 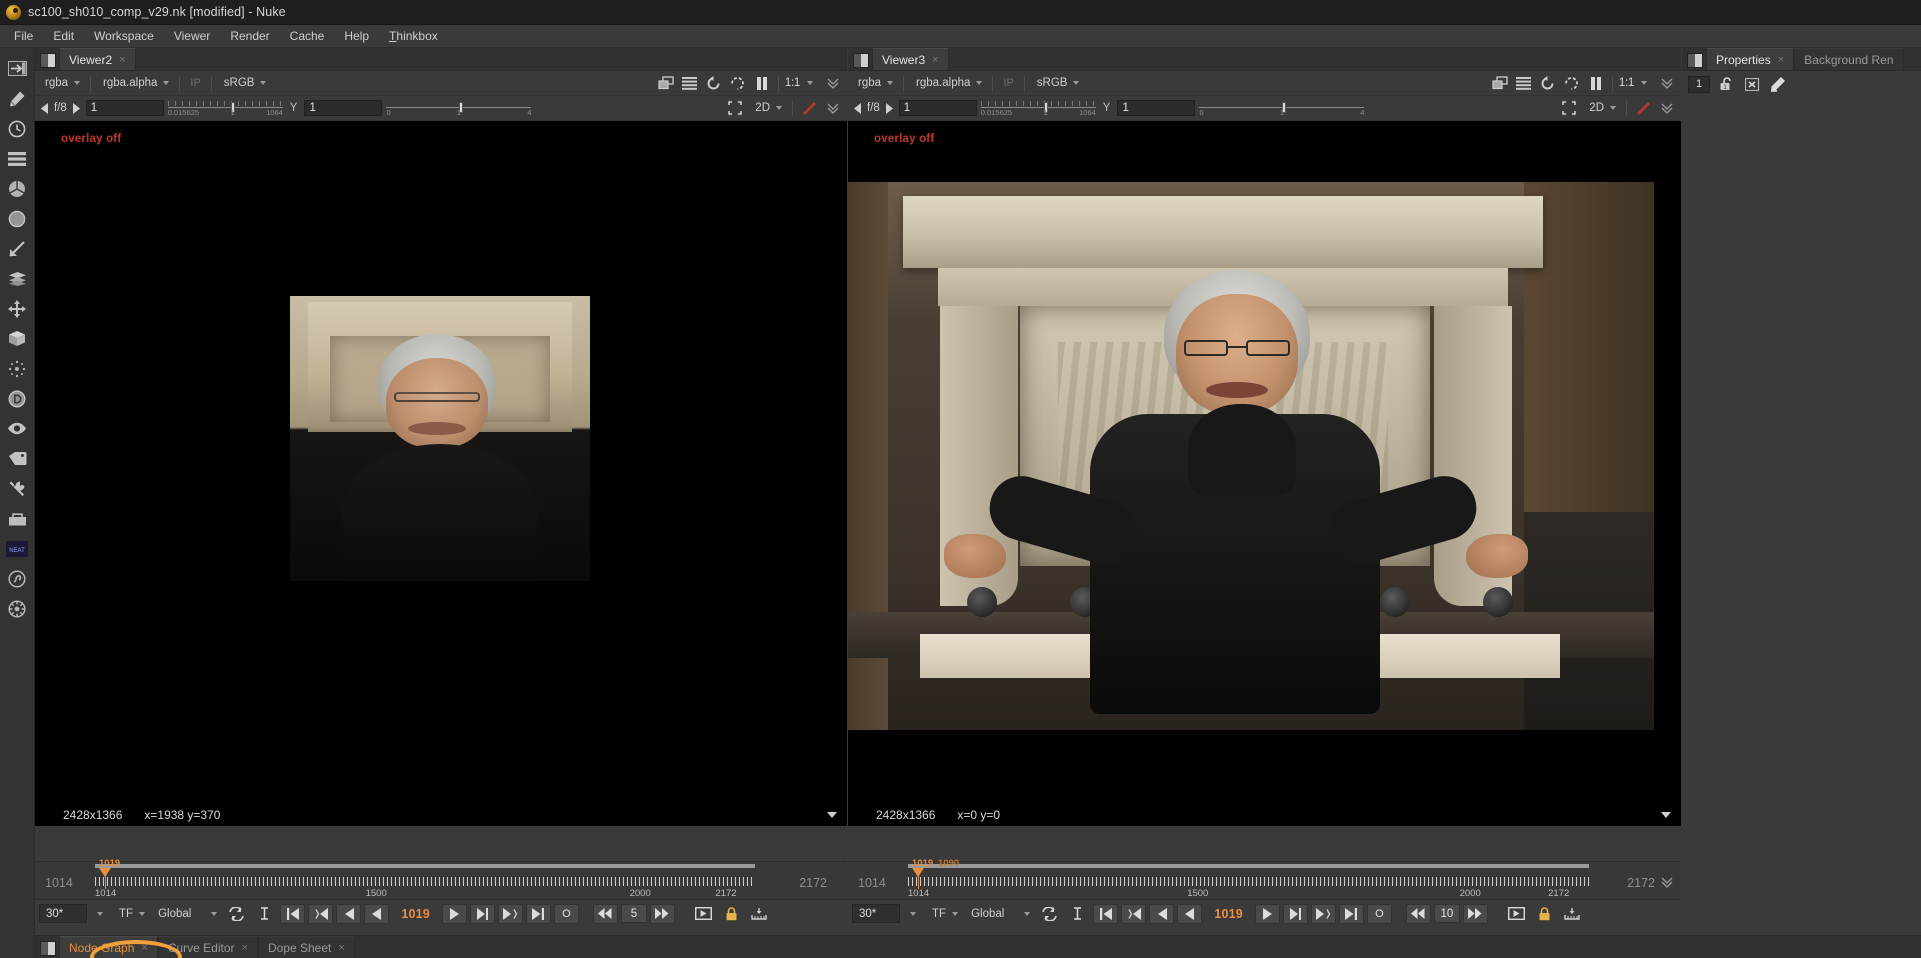 I want to click on viewer3-prev-keyframe-button, so click(x=1134, y=913).